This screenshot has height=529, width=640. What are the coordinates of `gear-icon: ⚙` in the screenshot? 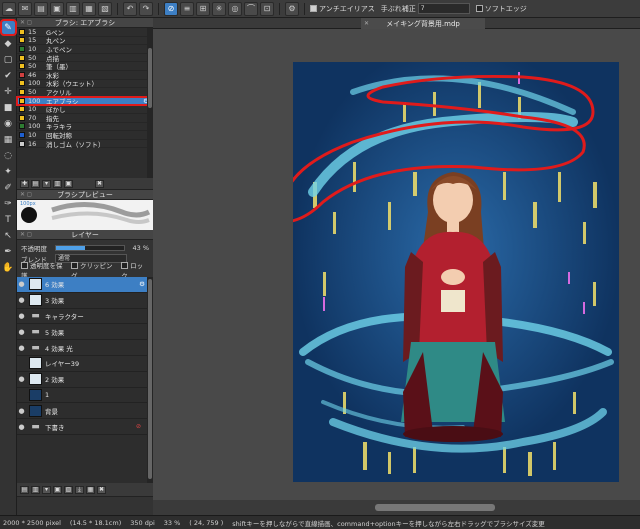 It's located at (142, 284).